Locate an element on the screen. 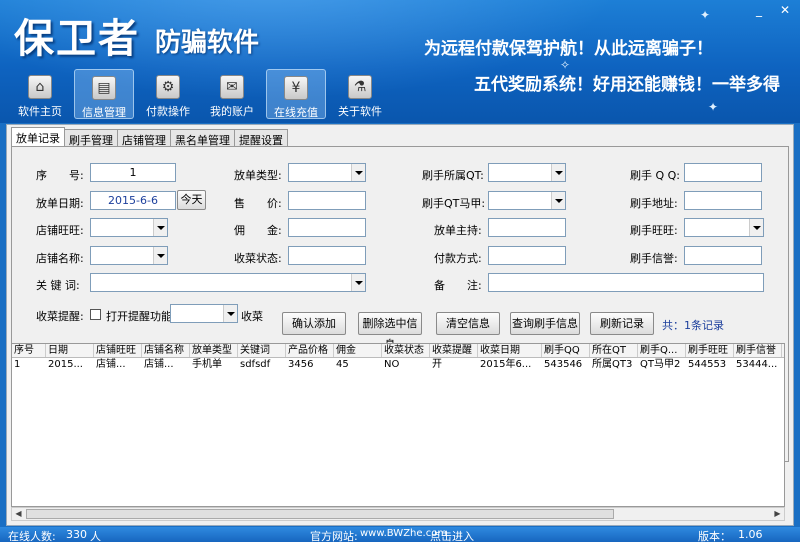 The image size is (800, 542). column-header: 关键词 is located at coordinates (262, 350).